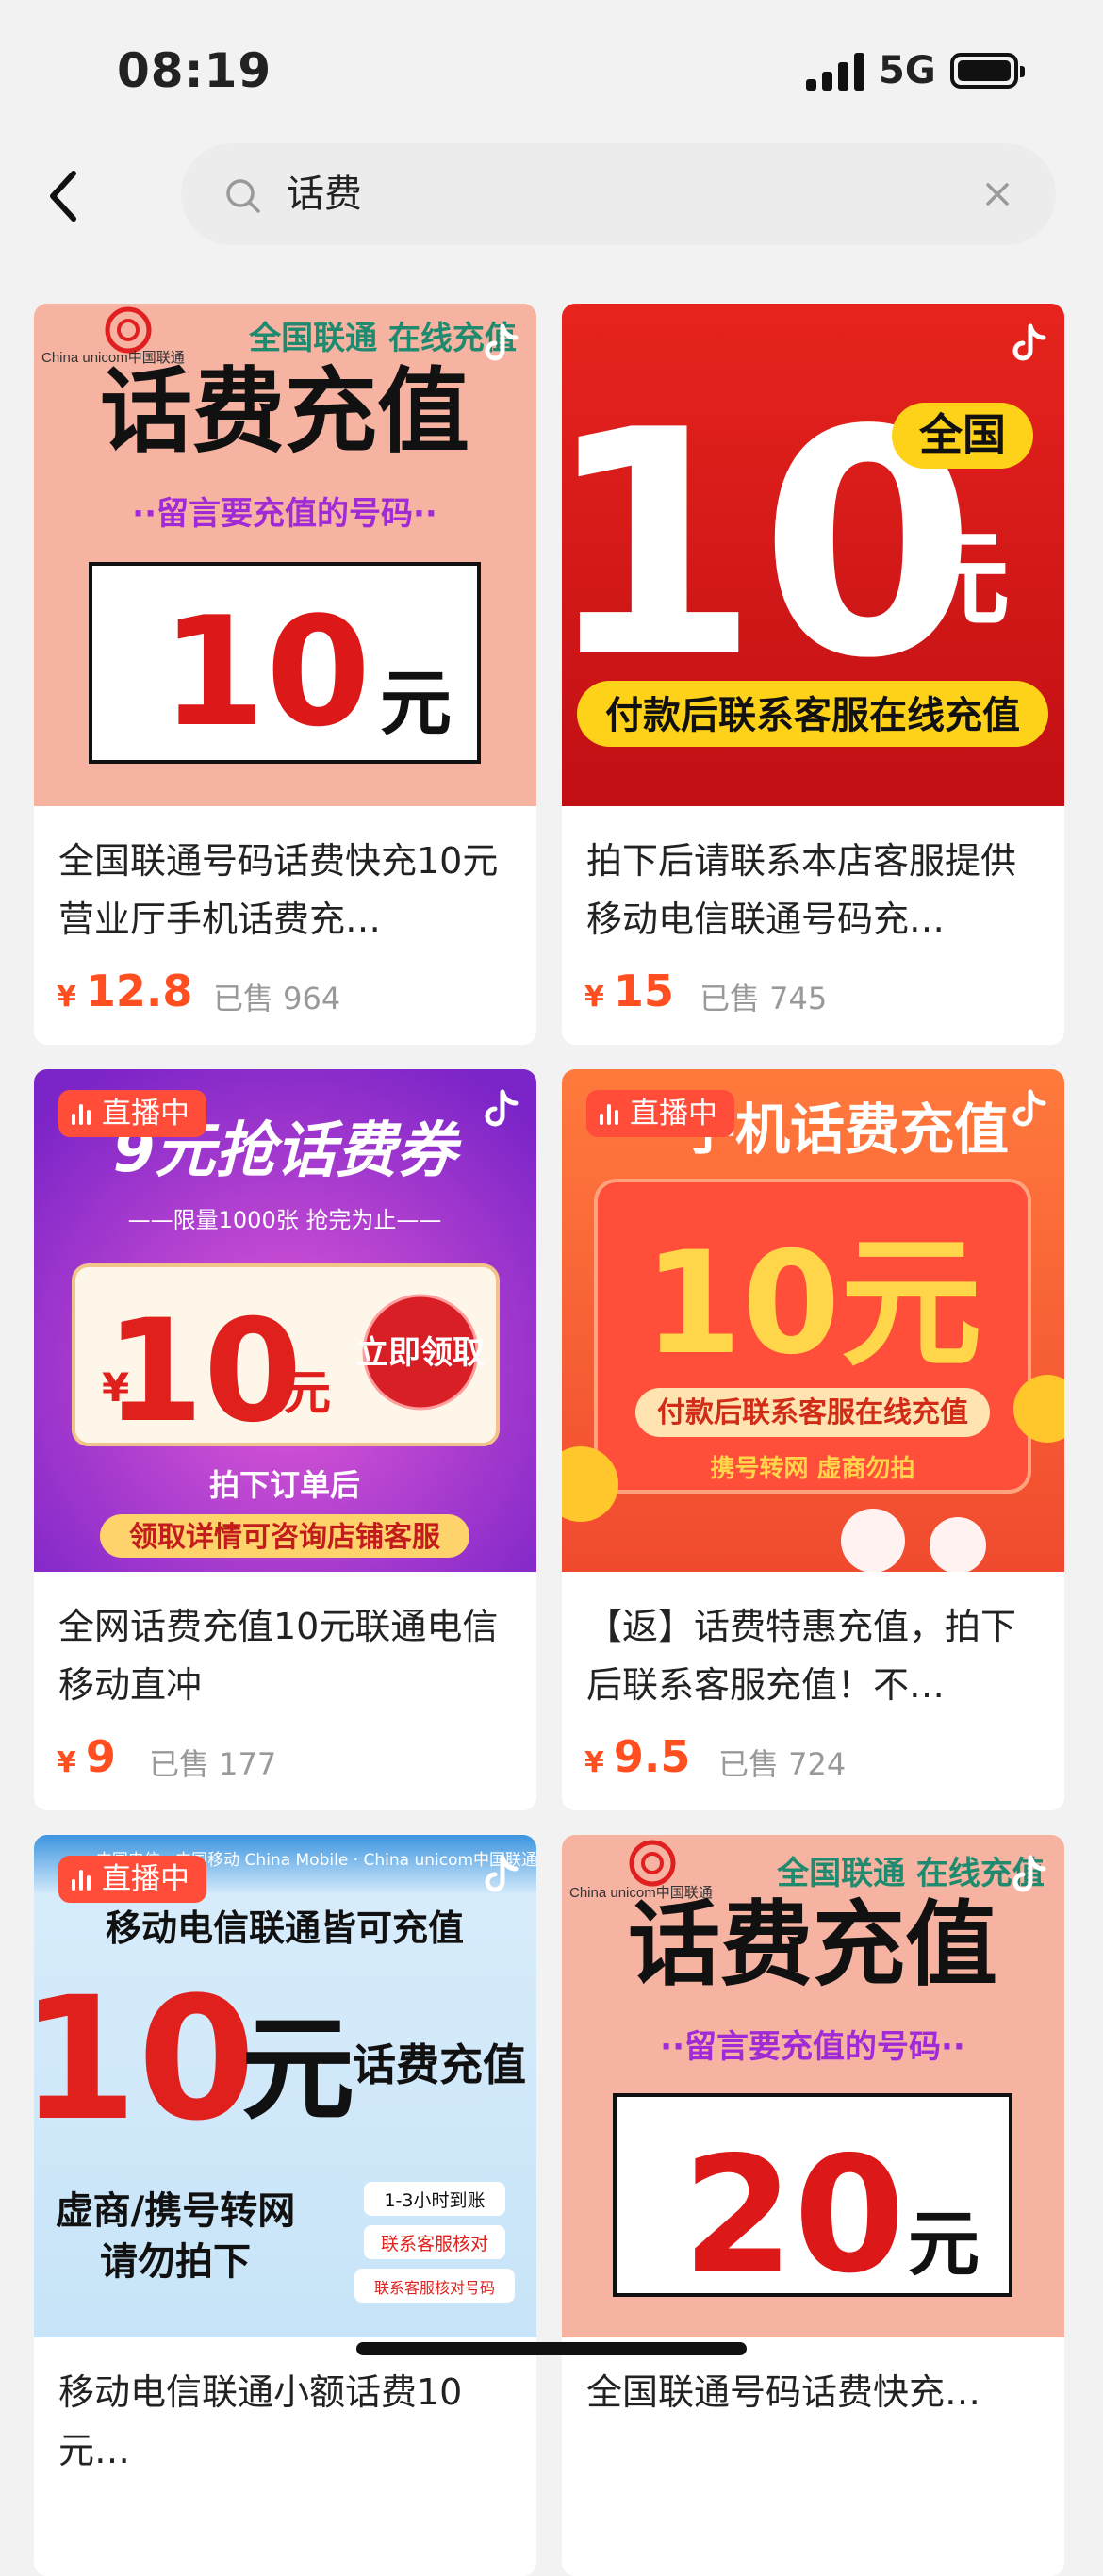  What do you see at coordinates (618, 194) in the screenshot?
I see `search-input: 话费` at bounding box center [618, 194].